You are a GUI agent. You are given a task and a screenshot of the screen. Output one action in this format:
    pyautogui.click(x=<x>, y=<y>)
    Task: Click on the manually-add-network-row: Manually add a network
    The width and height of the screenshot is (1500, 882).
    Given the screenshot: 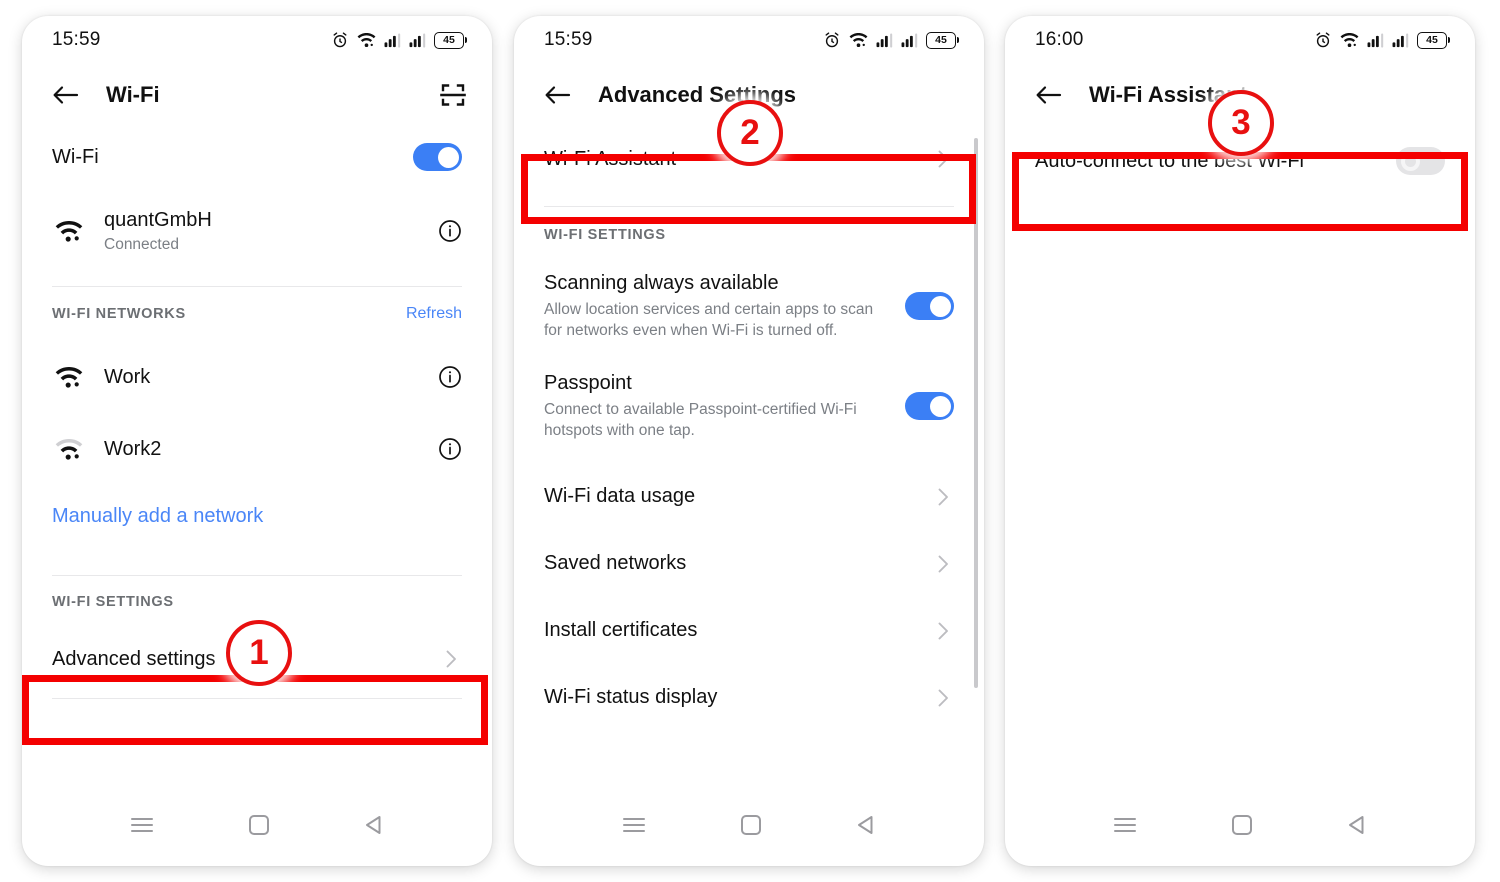 What is the action you would take?
    pyautogui.click(x=257, y=516)
    